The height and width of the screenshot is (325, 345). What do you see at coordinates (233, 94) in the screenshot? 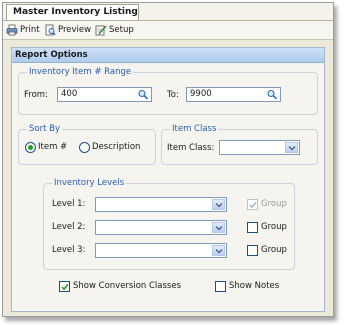
I see `to-field: 9900` at bounding box center [233, 94].